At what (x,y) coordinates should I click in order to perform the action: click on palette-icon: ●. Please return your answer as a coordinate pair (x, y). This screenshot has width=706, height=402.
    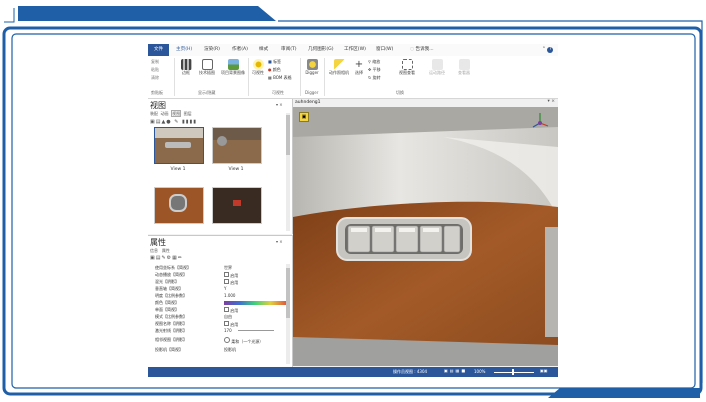
    Looking at the image, I should click on (270, 69).